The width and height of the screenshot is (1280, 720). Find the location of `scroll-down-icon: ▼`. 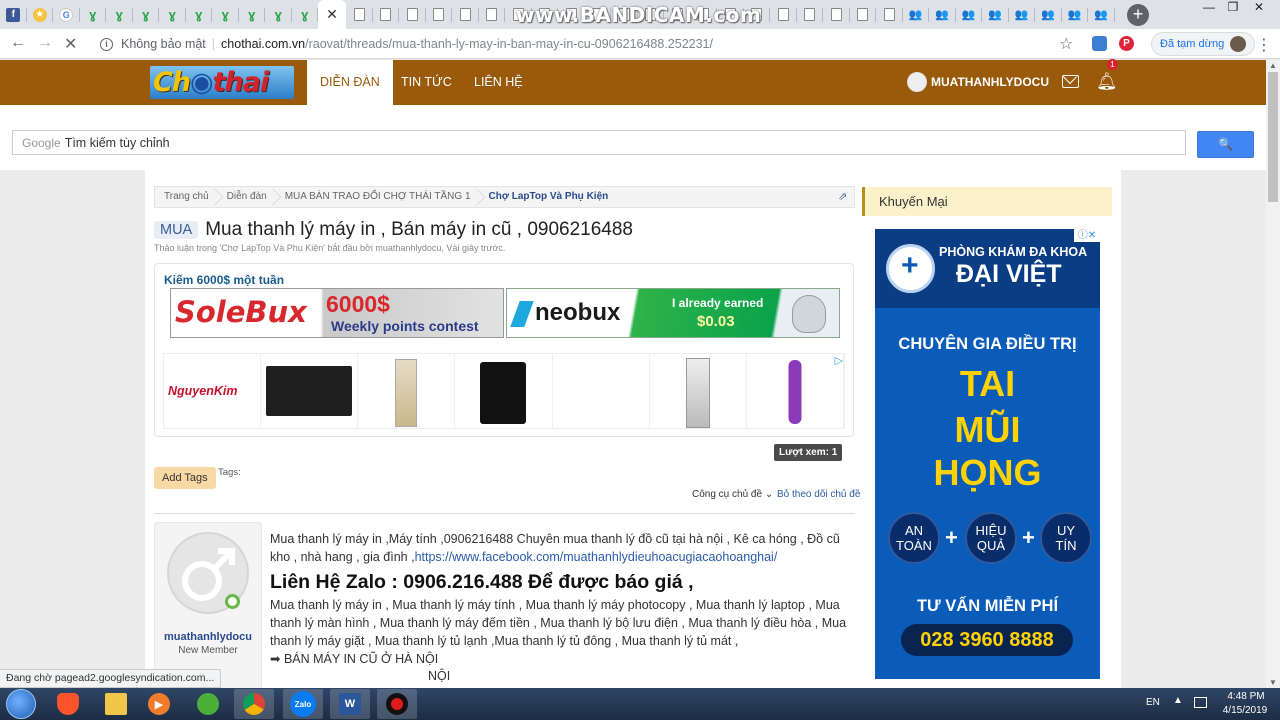

scroll-down-icon: ▼ is located at coordinates (1273, 682).